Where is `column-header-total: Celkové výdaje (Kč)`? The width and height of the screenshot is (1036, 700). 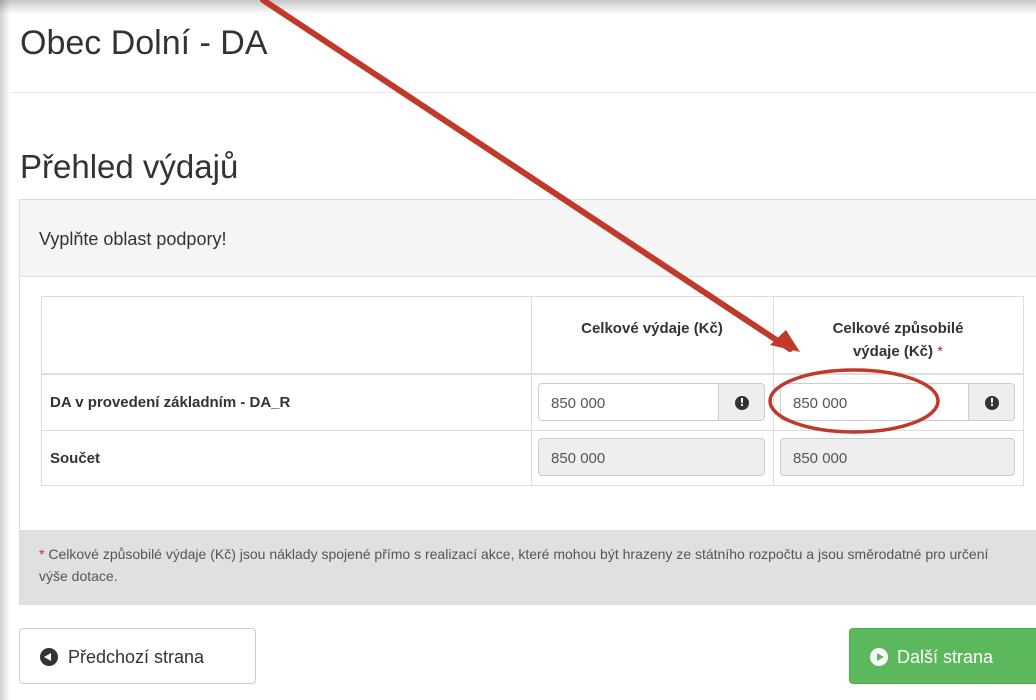
column-header-total: Celkové výdaje (Kč) is located at coordinates (652, 328).